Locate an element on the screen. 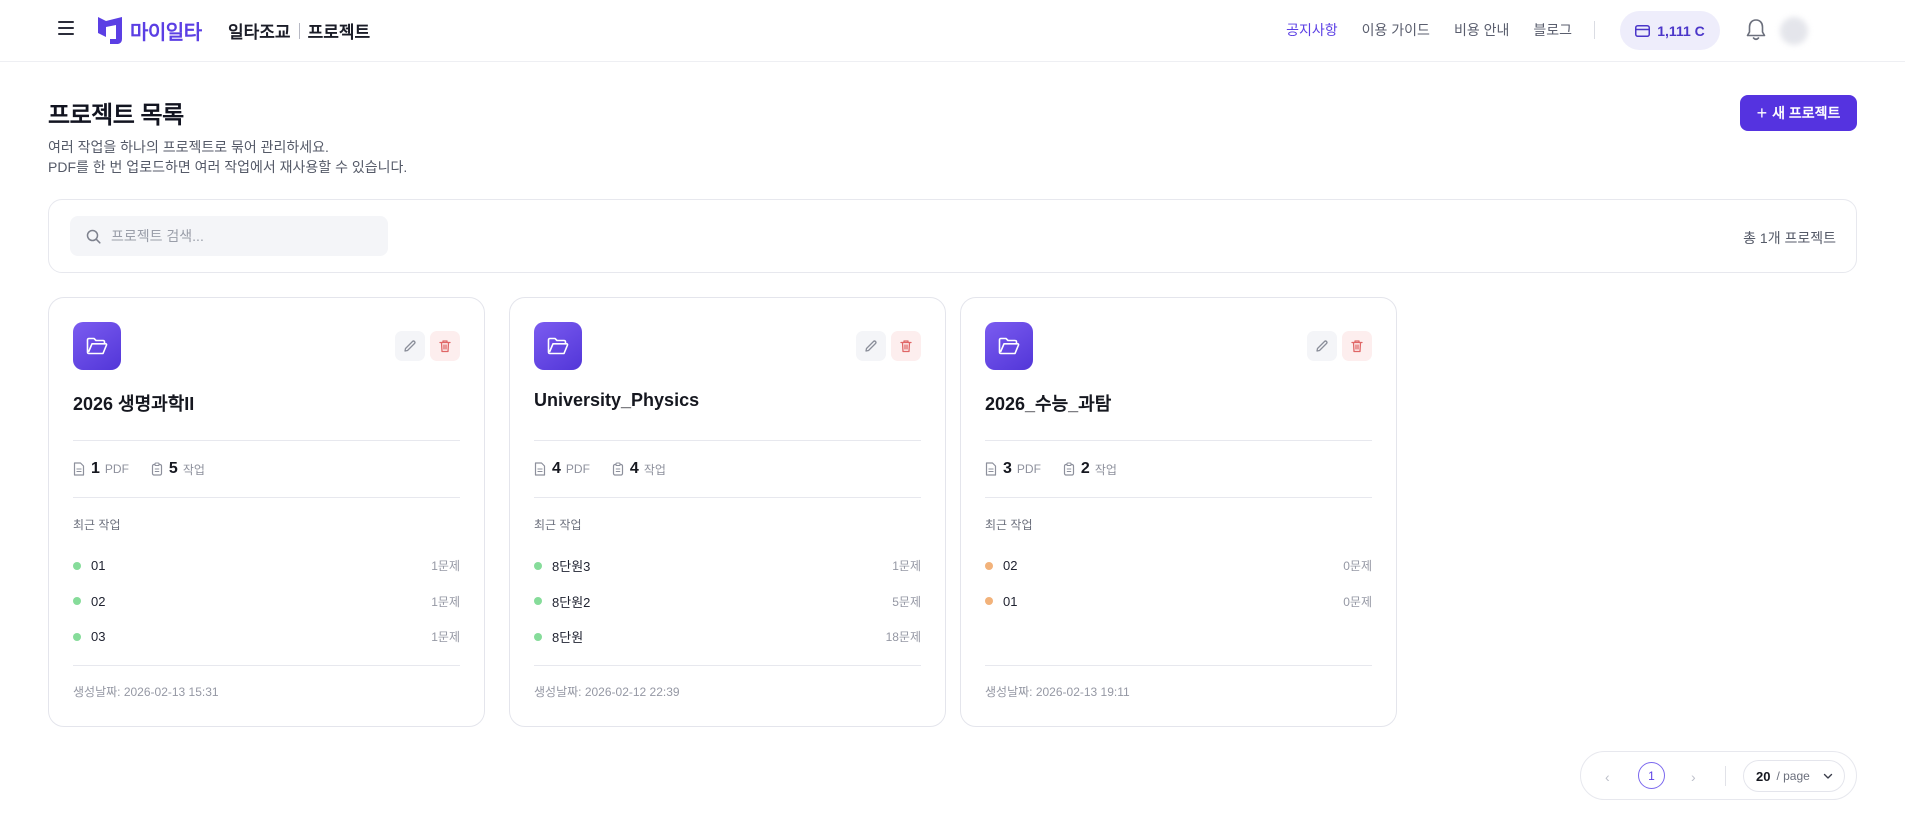 The image size is (1905, 832). breadcrumb-page: 프로젝트 is located at coordinates (339, 32).